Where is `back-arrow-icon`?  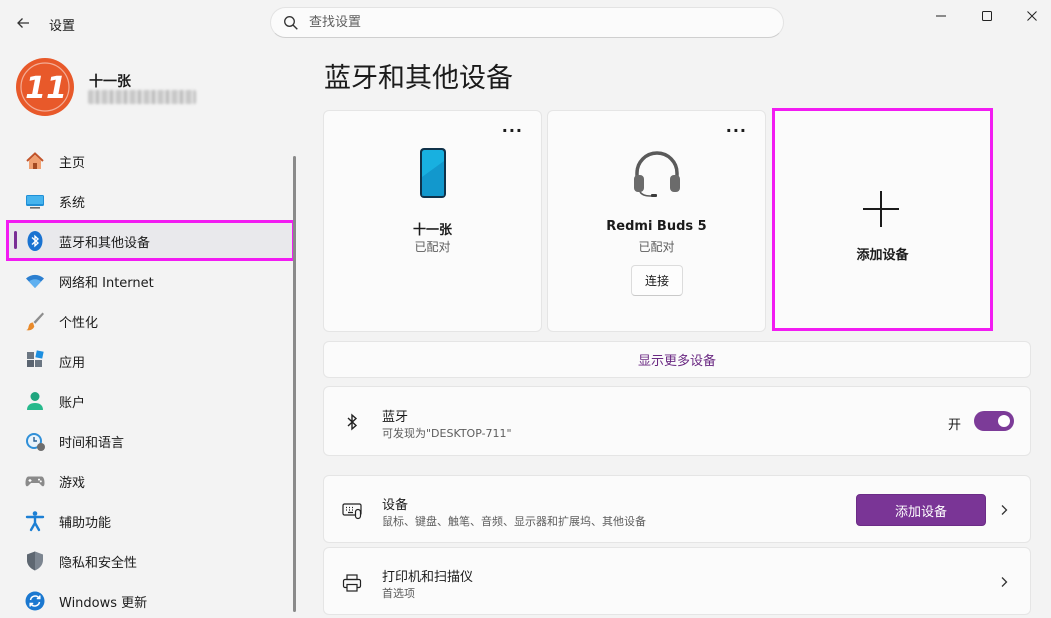
back-arrow-icon is located at coordinates (23, 23).